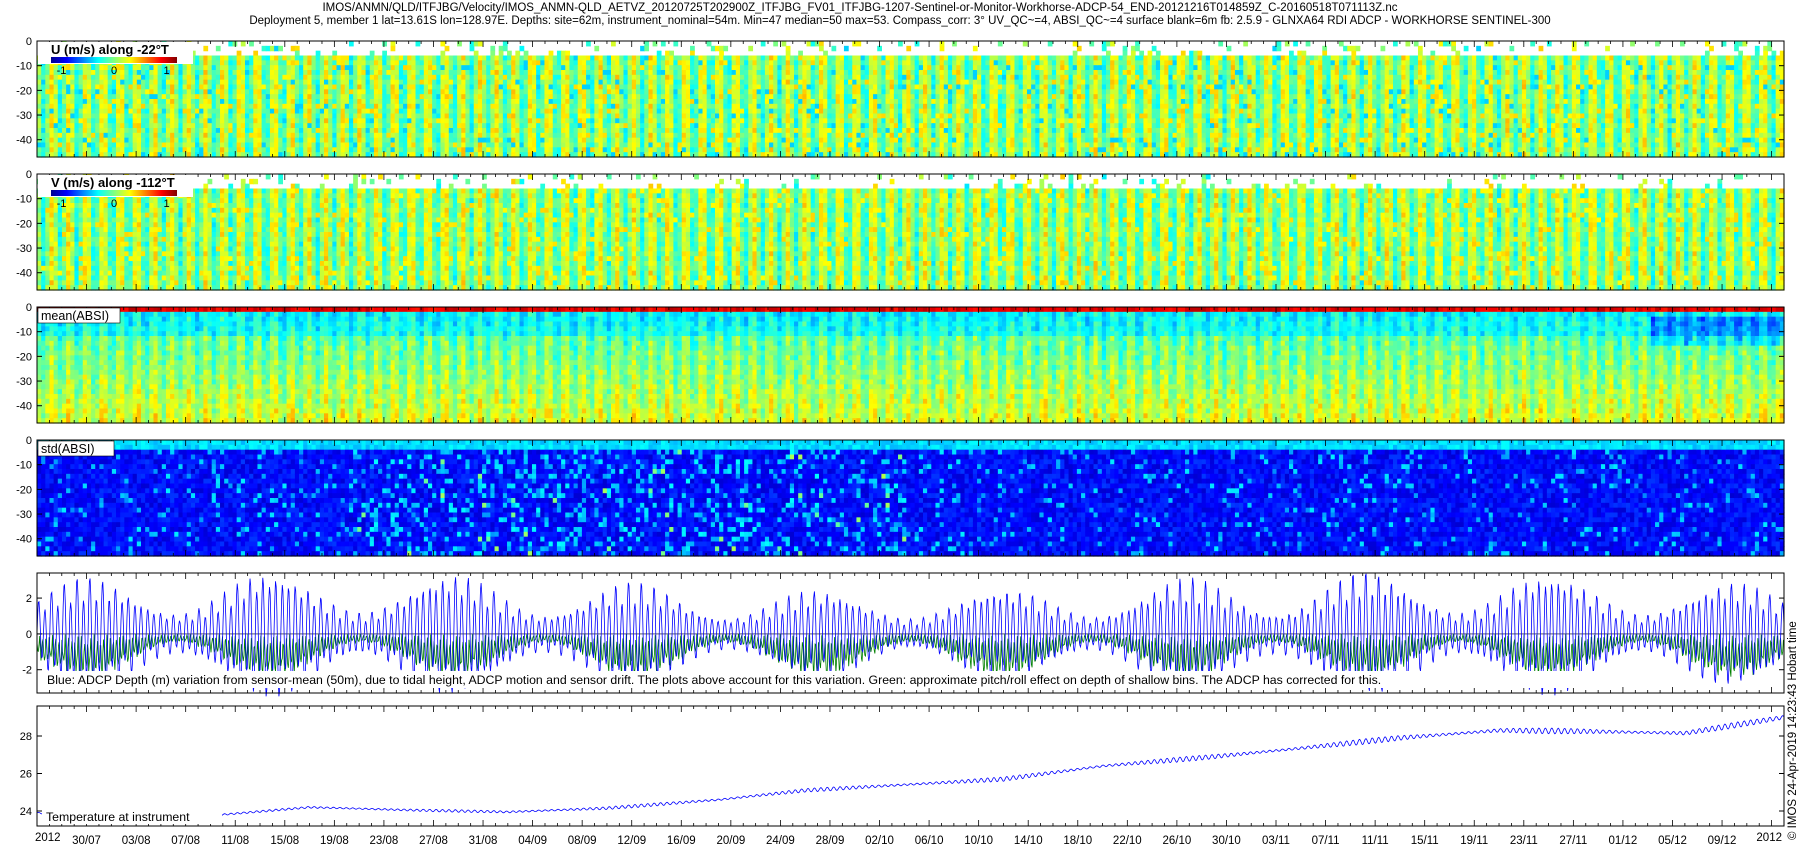 The height and width of the screenshot is (850, 1800). I want to click on copyright-note: © IMOS 24-Apr-2019 14:23:43 Hobart time, so click(1793, 730).